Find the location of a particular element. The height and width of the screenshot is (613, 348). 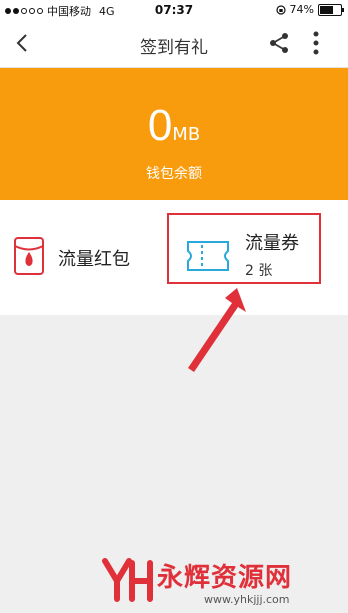

wallet-balance-label: 钱包余额 is located at coordinates (174, 174).